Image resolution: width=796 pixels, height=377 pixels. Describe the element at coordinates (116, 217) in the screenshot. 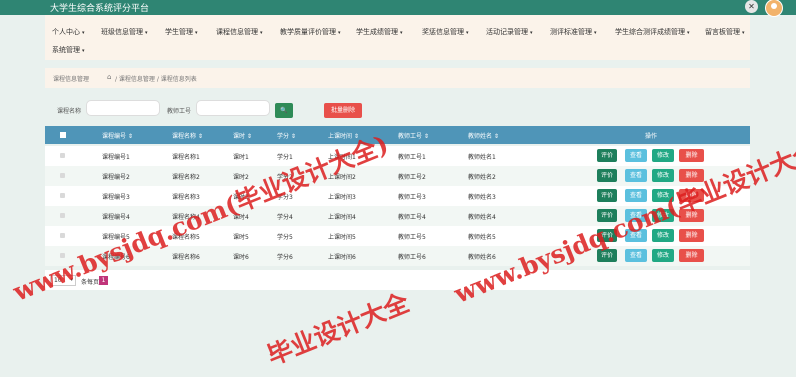

I see `cell-code: 课程编号4` at that location.